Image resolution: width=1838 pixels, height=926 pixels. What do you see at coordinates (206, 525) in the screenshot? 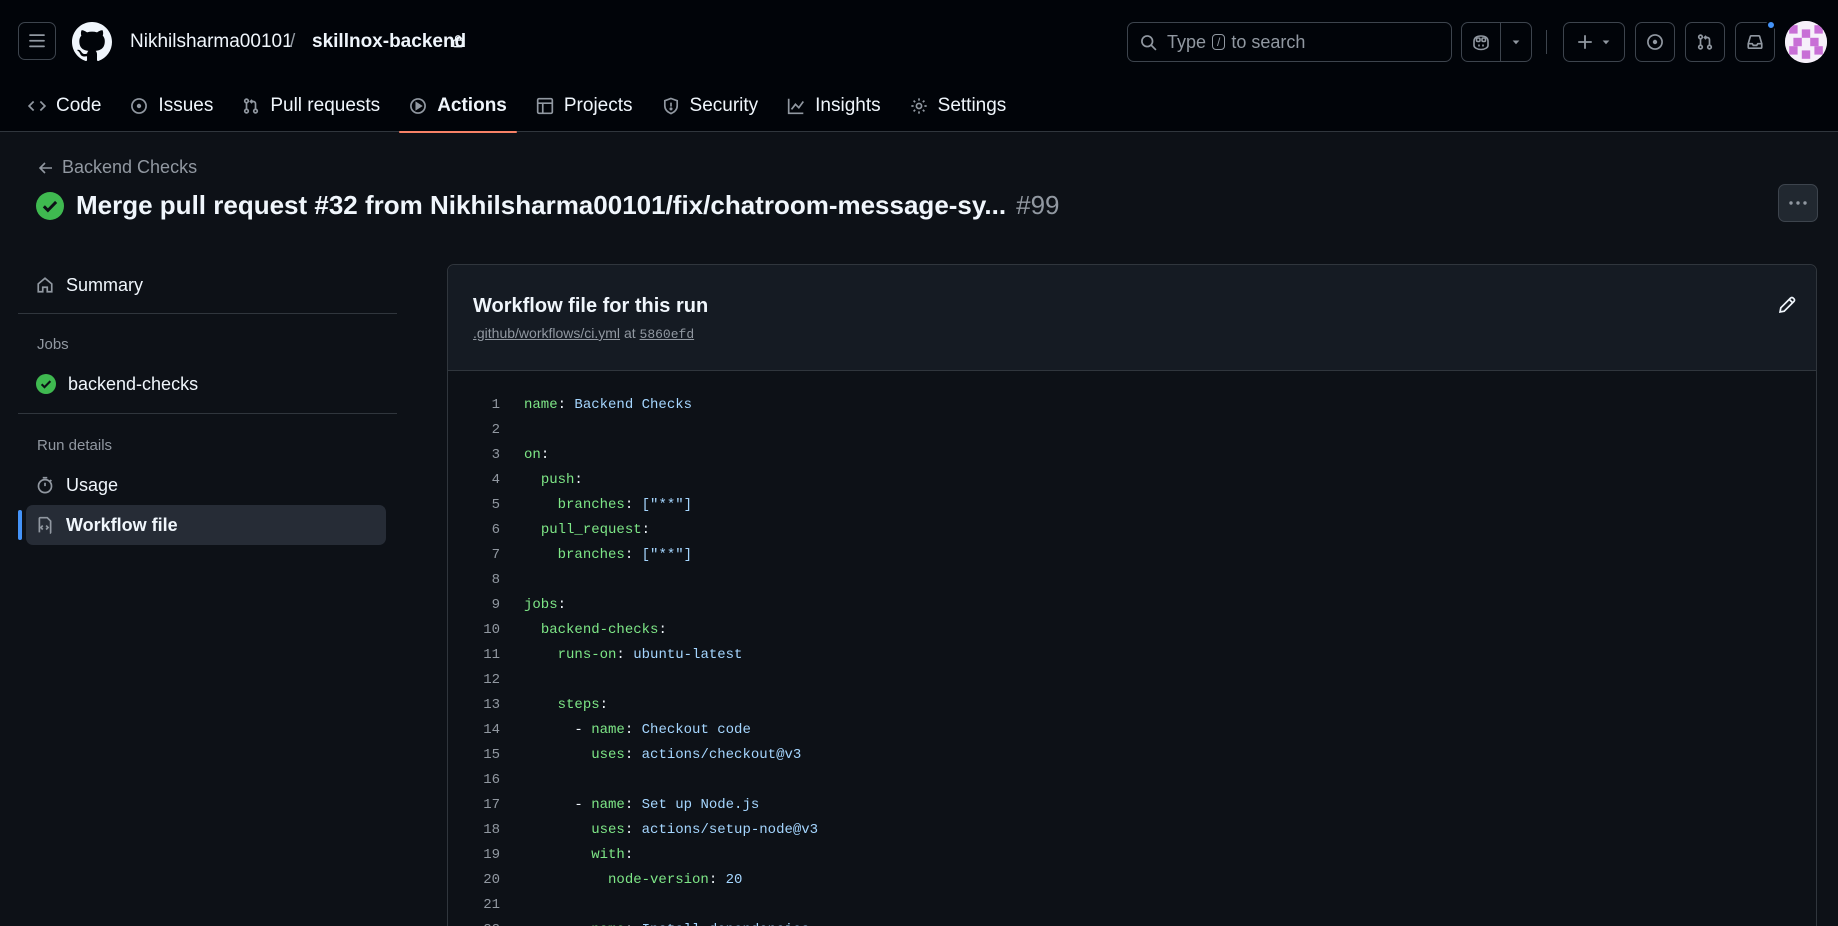
I see `sidebar-item-workflow-file: Workflow file` at bounding box center [206, 525].